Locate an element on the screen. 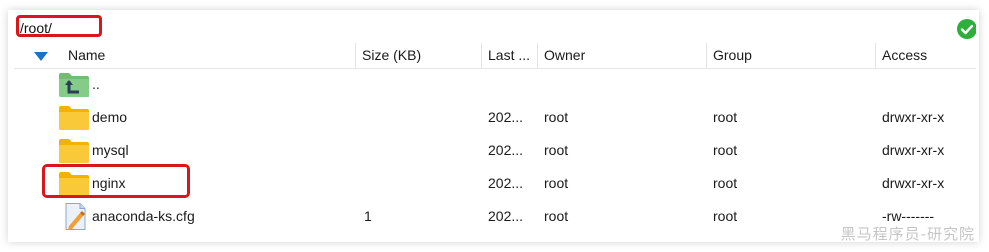 Image resolution: width=989 pixels, height=252 pixels. list-item-nginx: nginx 202... root root drwxr-xr-x is located at coordinates (495, 183).